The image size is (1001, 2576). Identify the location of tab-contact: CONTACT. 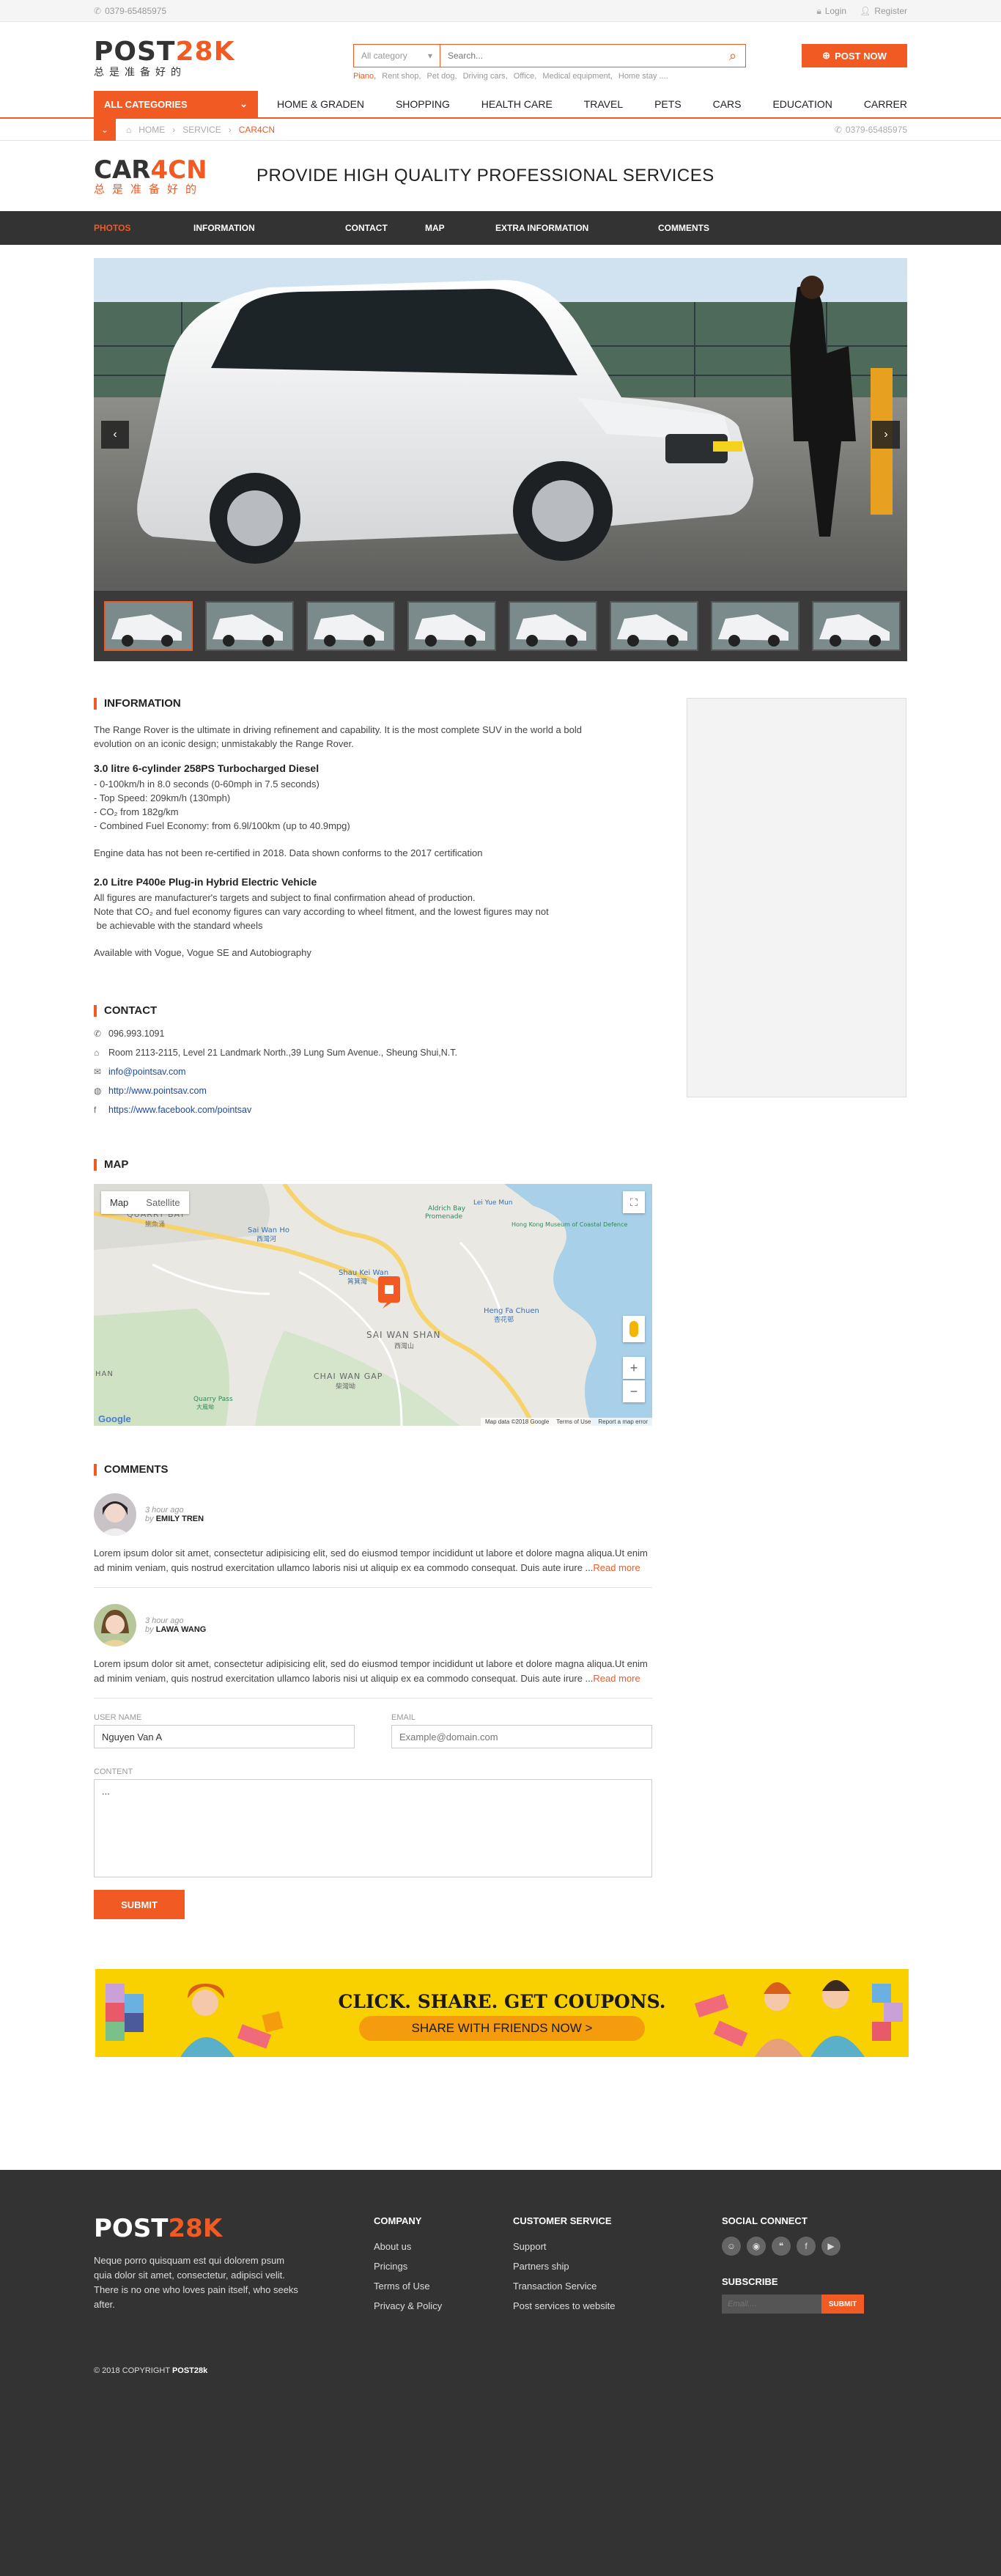
(385, 228).